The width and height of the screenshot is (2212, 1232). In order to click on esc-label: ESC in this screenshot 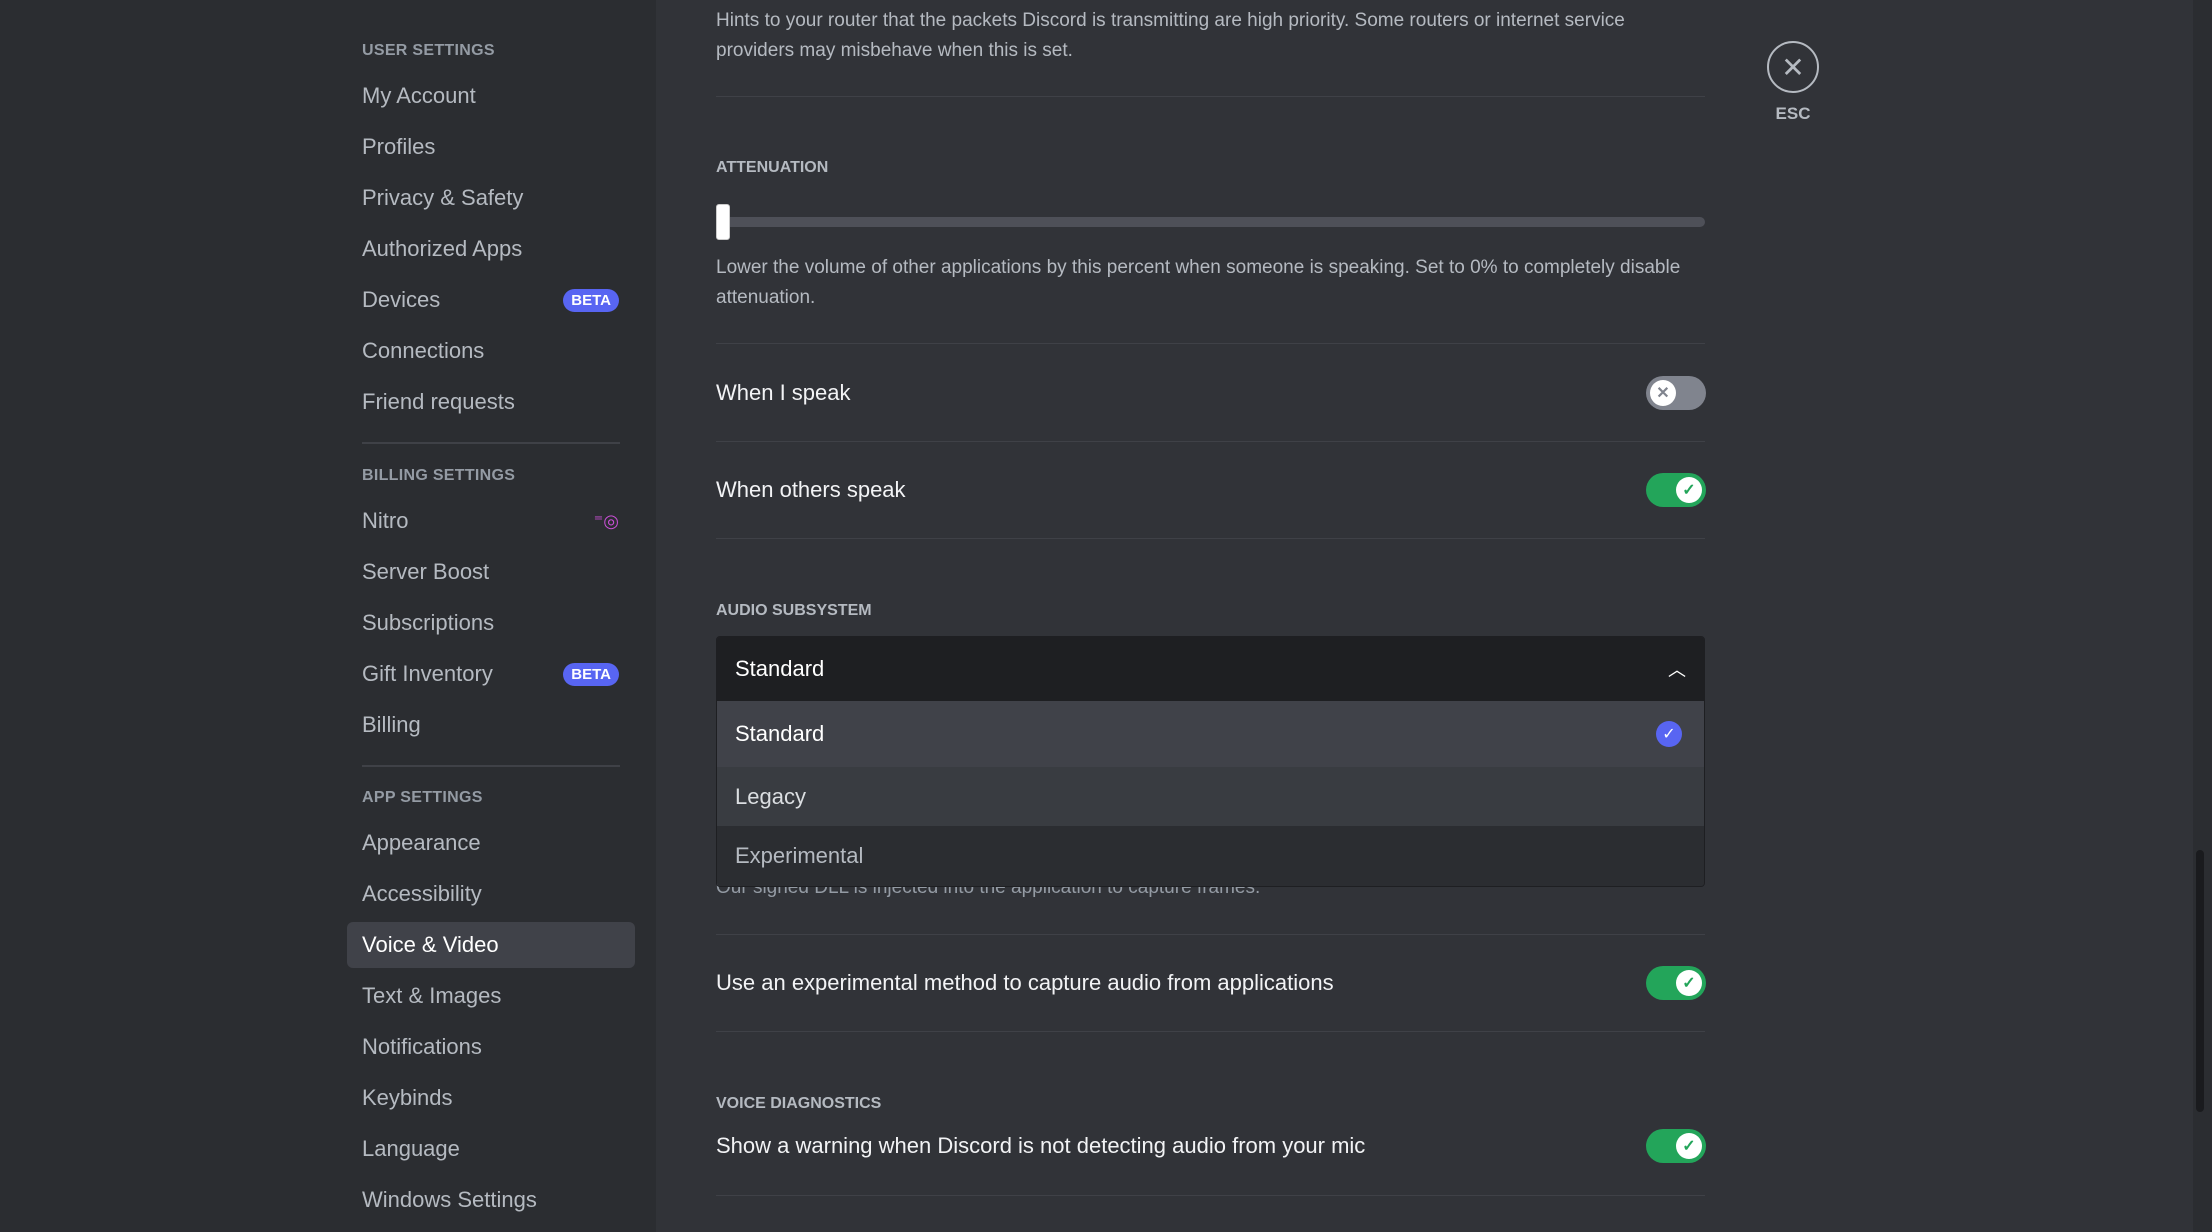, I will do `click(1793, 113)`.